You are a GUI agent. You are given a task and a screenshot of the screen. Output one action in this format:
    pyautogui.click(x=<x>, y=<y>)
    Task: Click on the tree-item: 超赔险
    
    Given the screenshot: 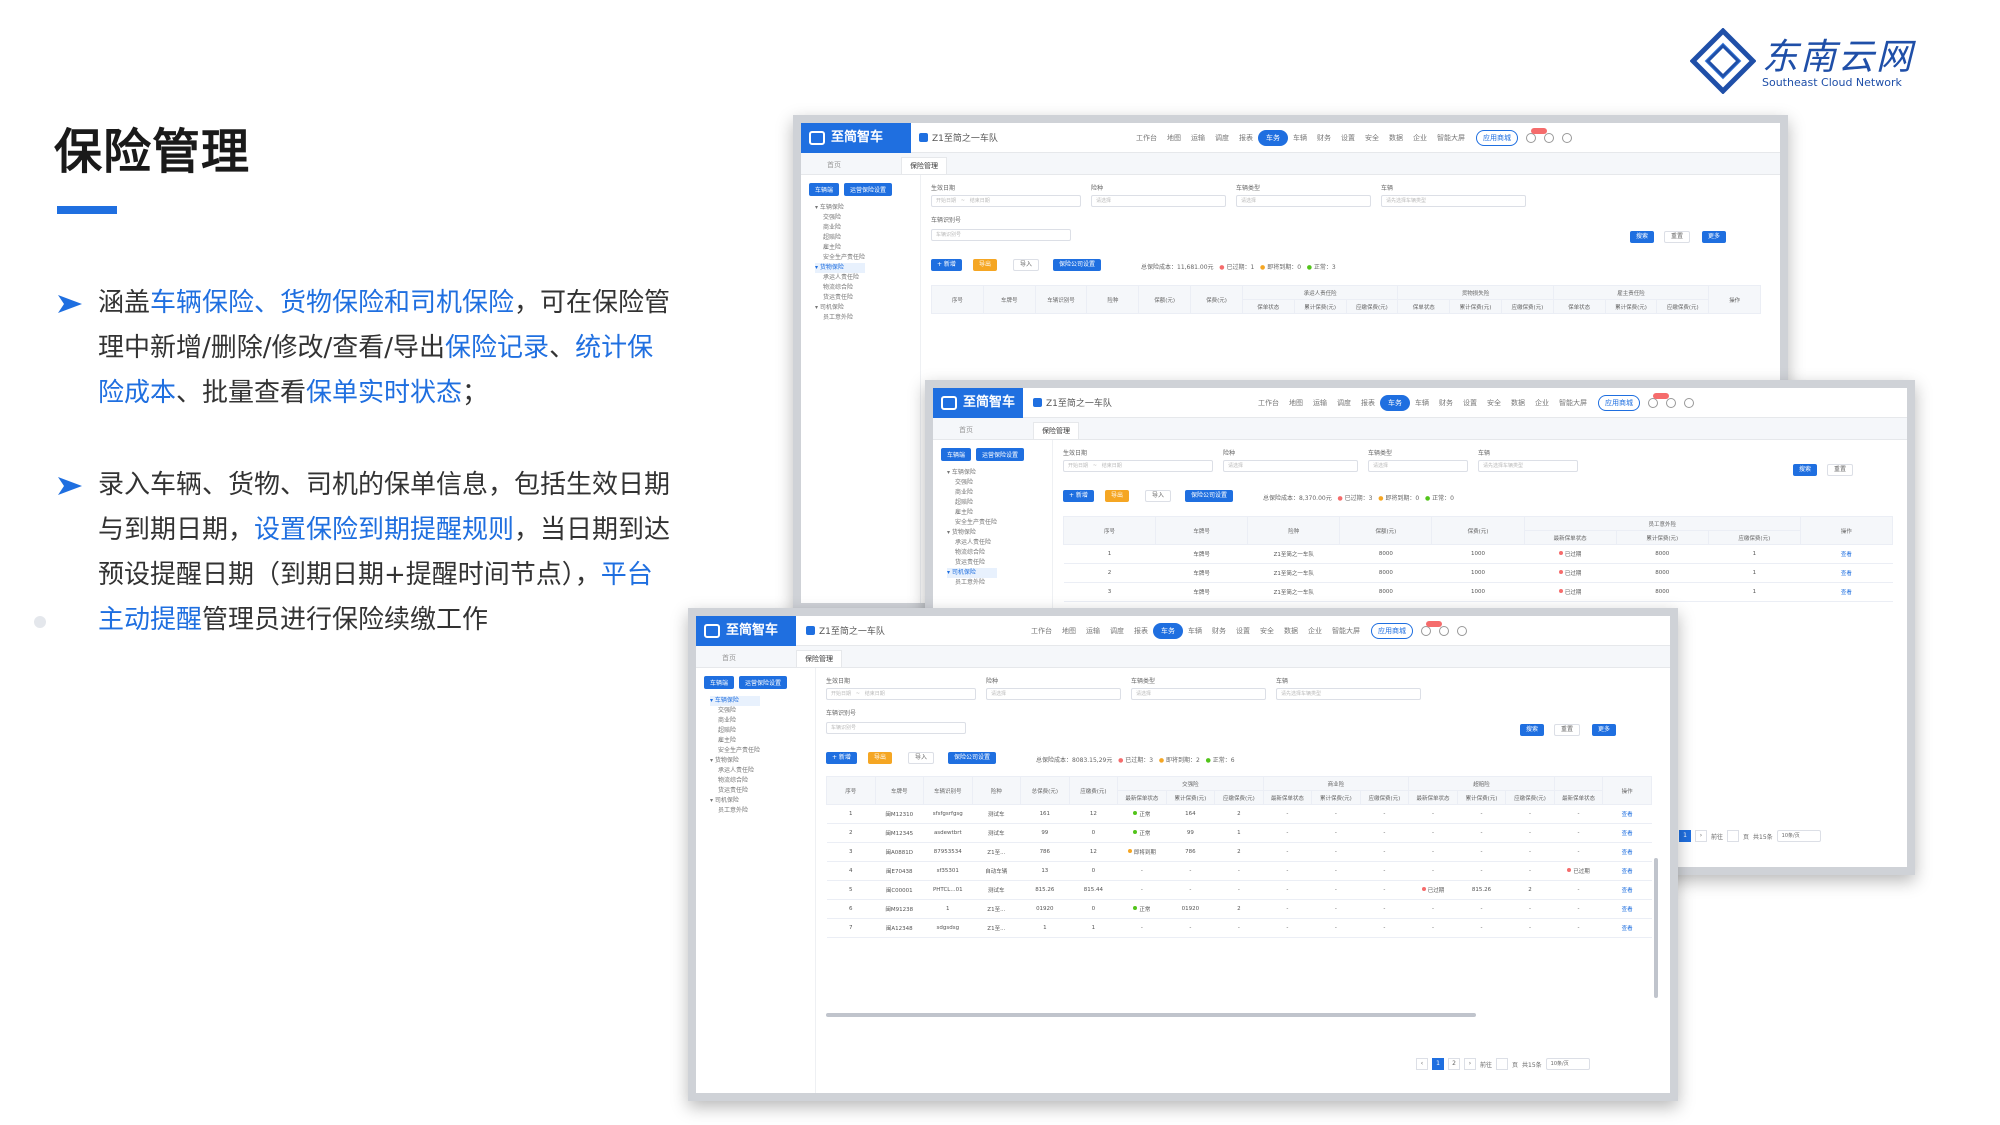 What is the action you would take?
    pyautogui.click(x=735, y=731)
    